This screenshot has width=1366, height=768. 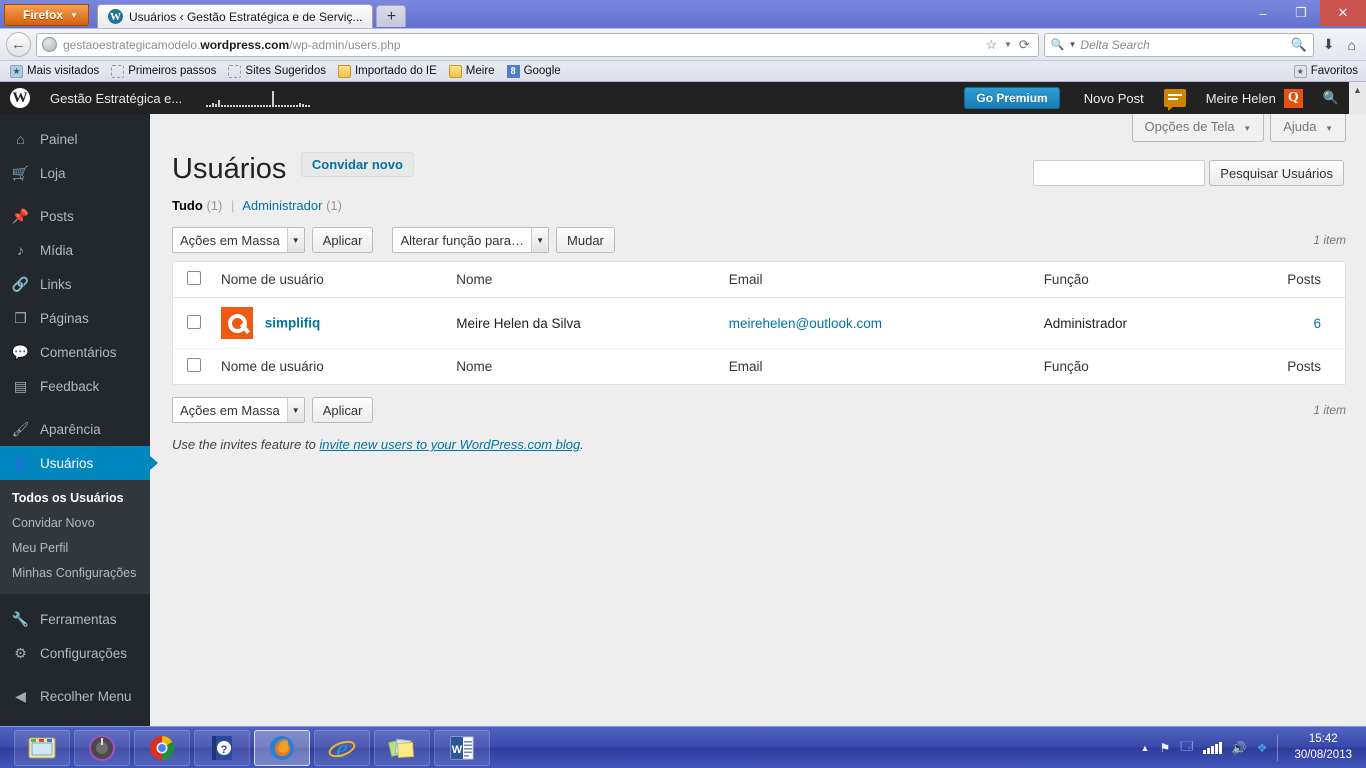 I want to click on favorites-button: ★ Favoritos, so click(x=1326, y=71).